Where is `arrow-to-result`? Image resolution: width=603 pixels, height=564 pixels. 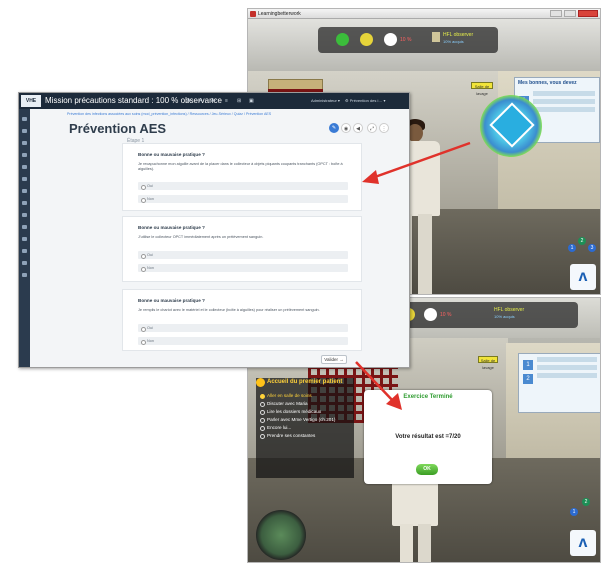
arrow-to-result is located at coordinates (378, 385).